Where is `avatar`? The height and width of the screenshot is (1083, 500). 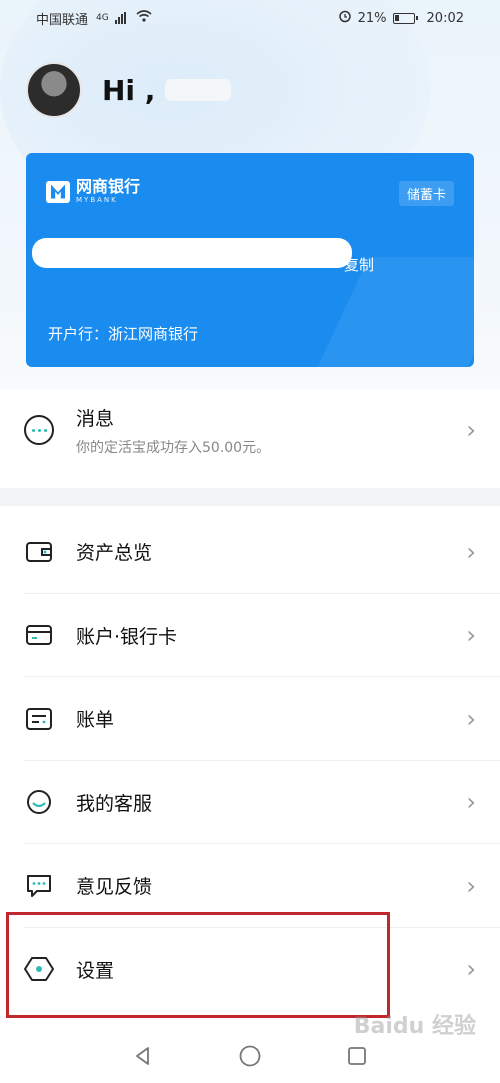 avatar is located at coordinates (54, 90).